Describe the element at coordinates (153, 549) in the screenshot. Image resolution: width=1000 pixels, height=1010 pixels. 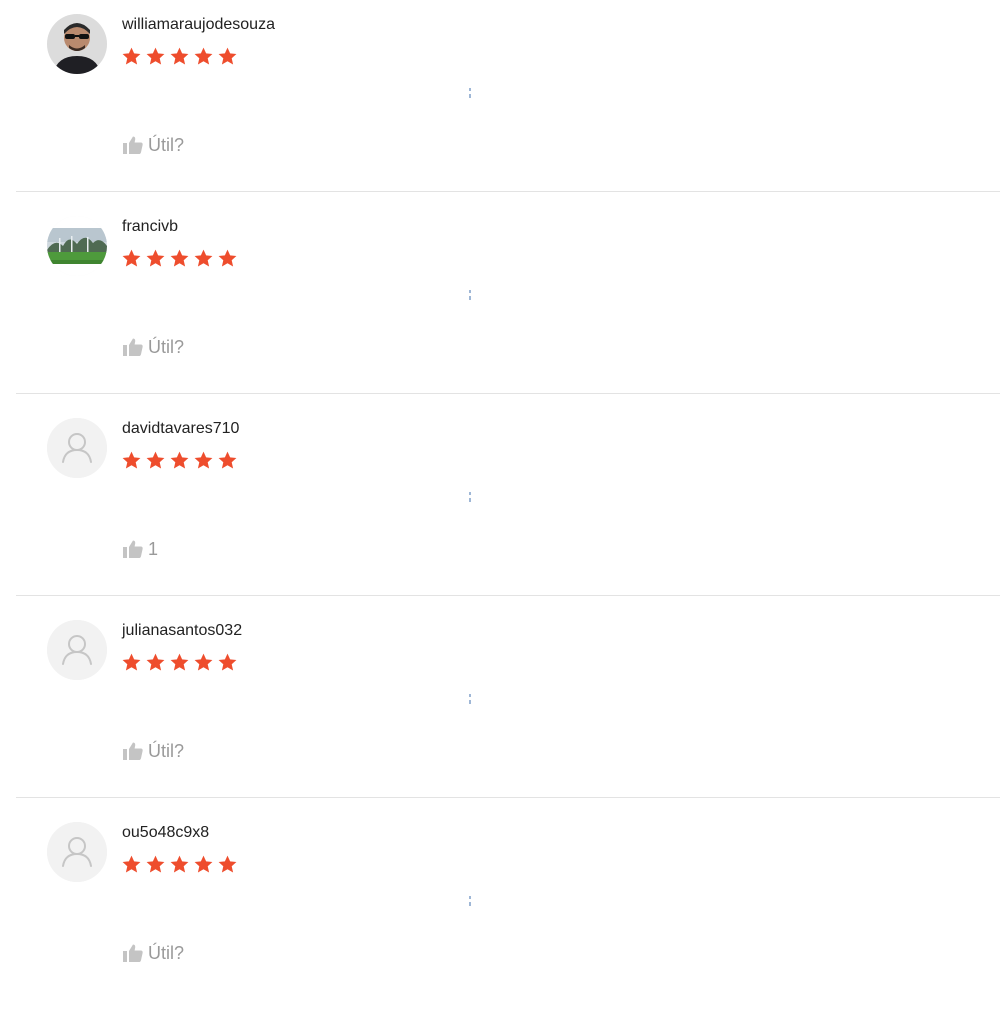
I see `helpful-count: 1` at that location.